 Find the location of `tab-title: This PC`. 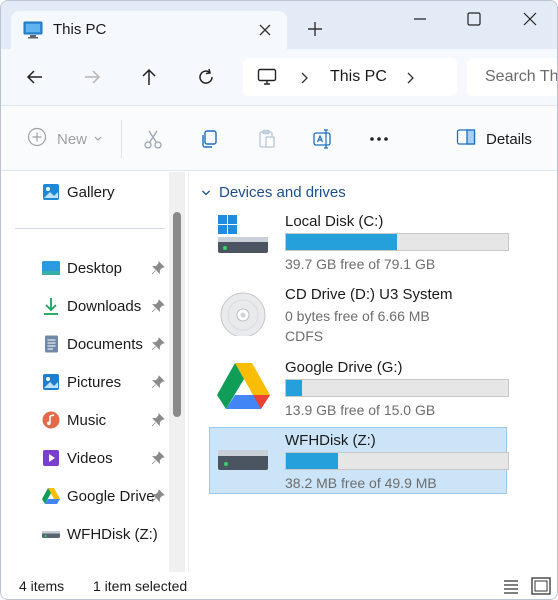

tab-title: This PC is located at coordinates (80, 29).